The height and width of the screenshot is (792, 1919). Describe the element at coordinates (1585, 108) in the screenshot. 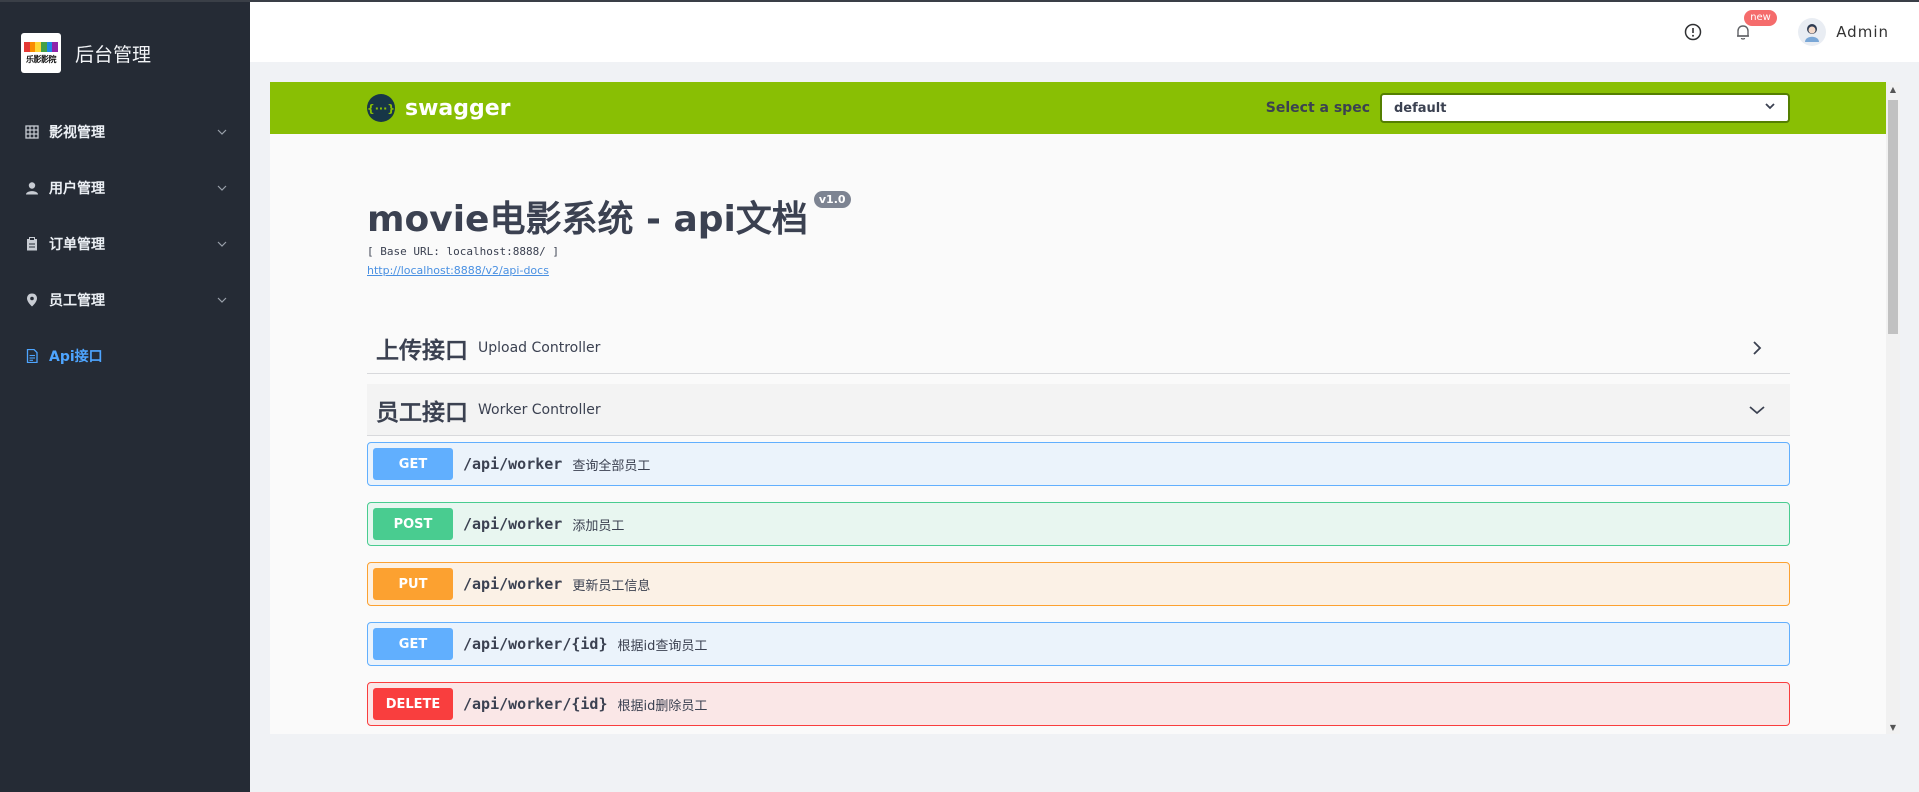

I see `spec-select: default` at that location.